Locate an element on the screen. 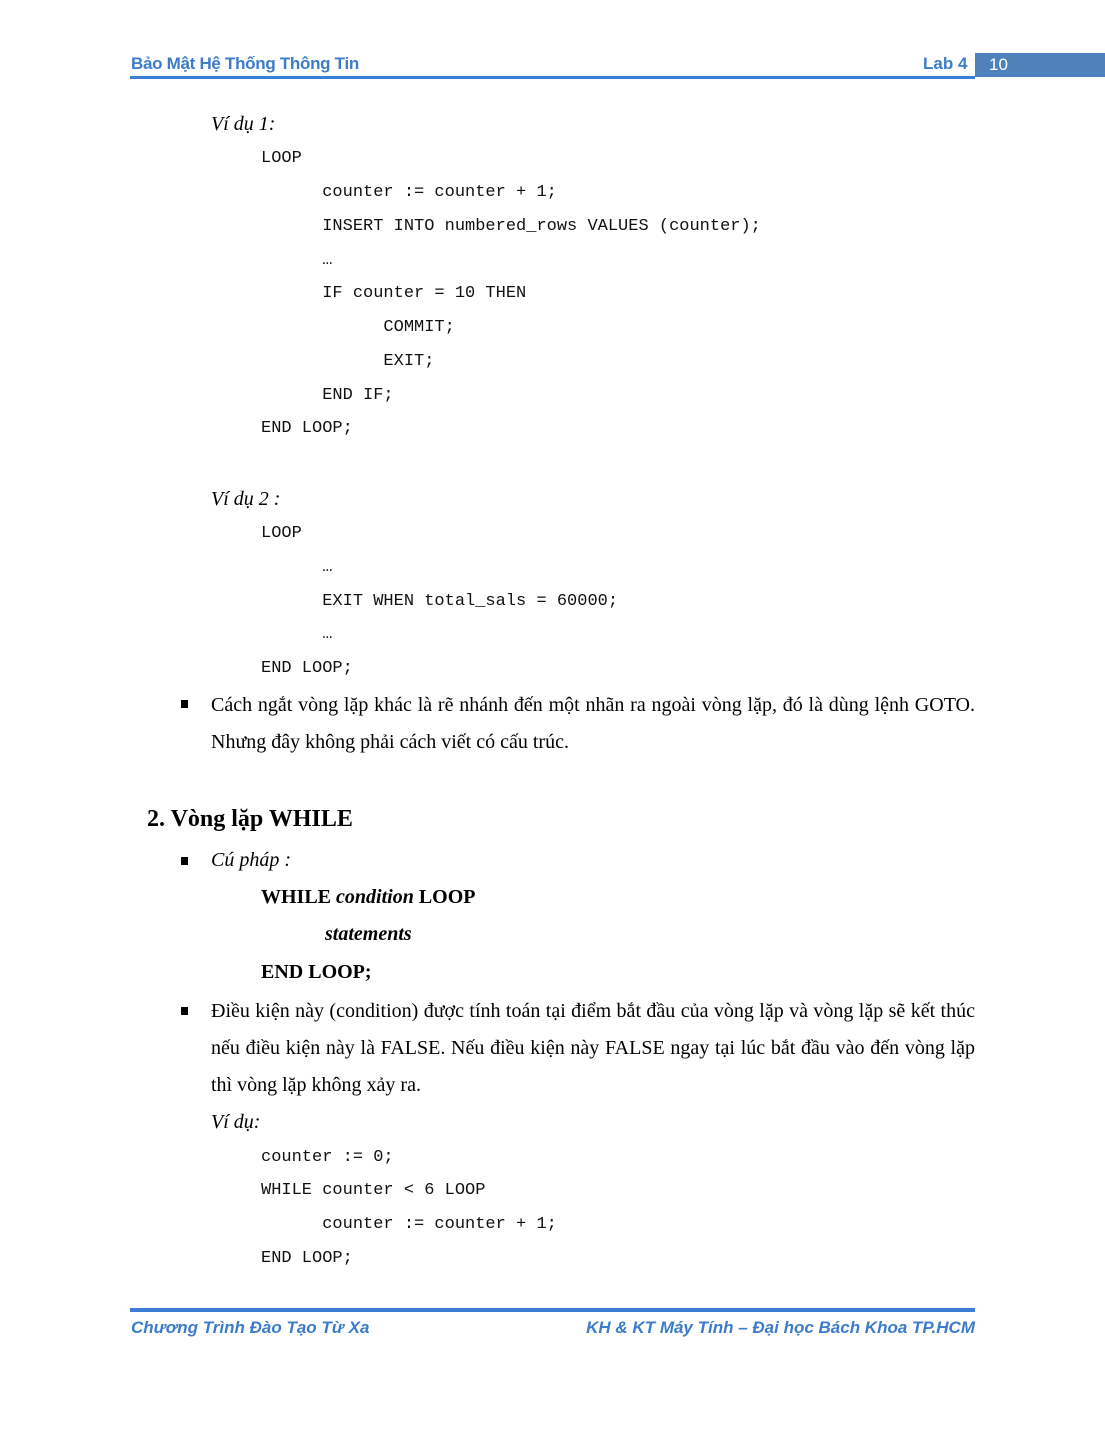  syntax-label: Cú pháp : is located at coordinates (251, 860).